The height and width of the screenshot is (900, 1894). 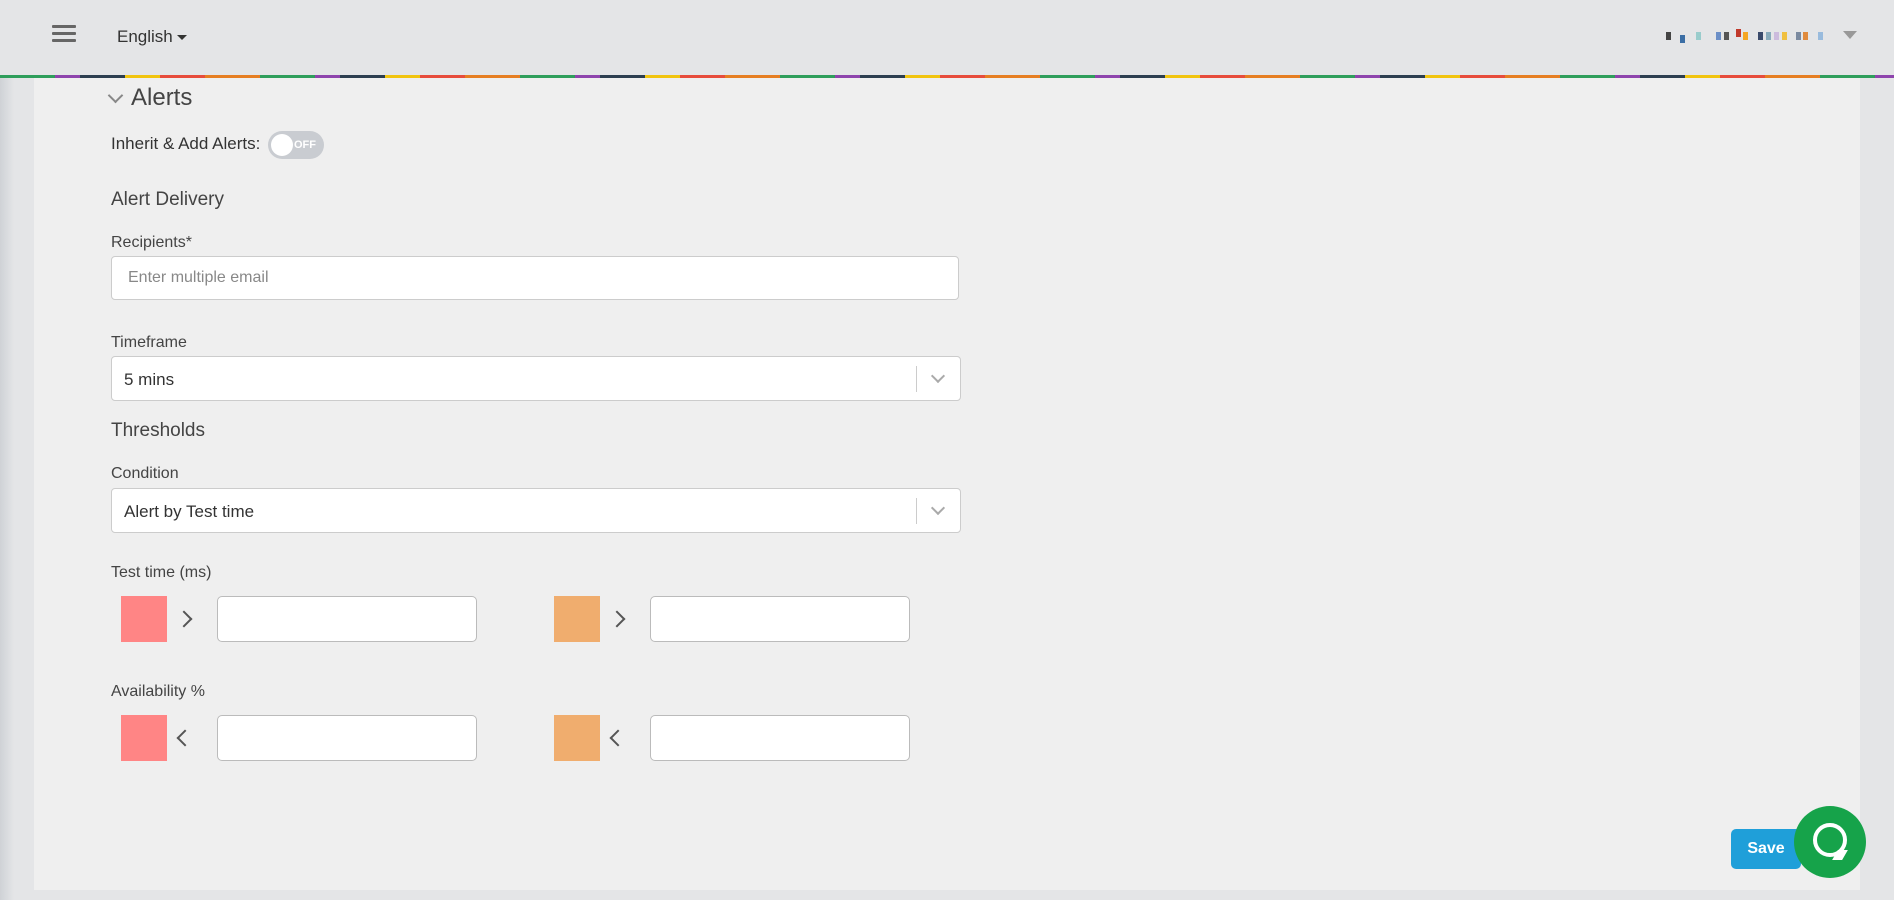 I want to click on condition-label: Condition, so click(x=145, y=473).